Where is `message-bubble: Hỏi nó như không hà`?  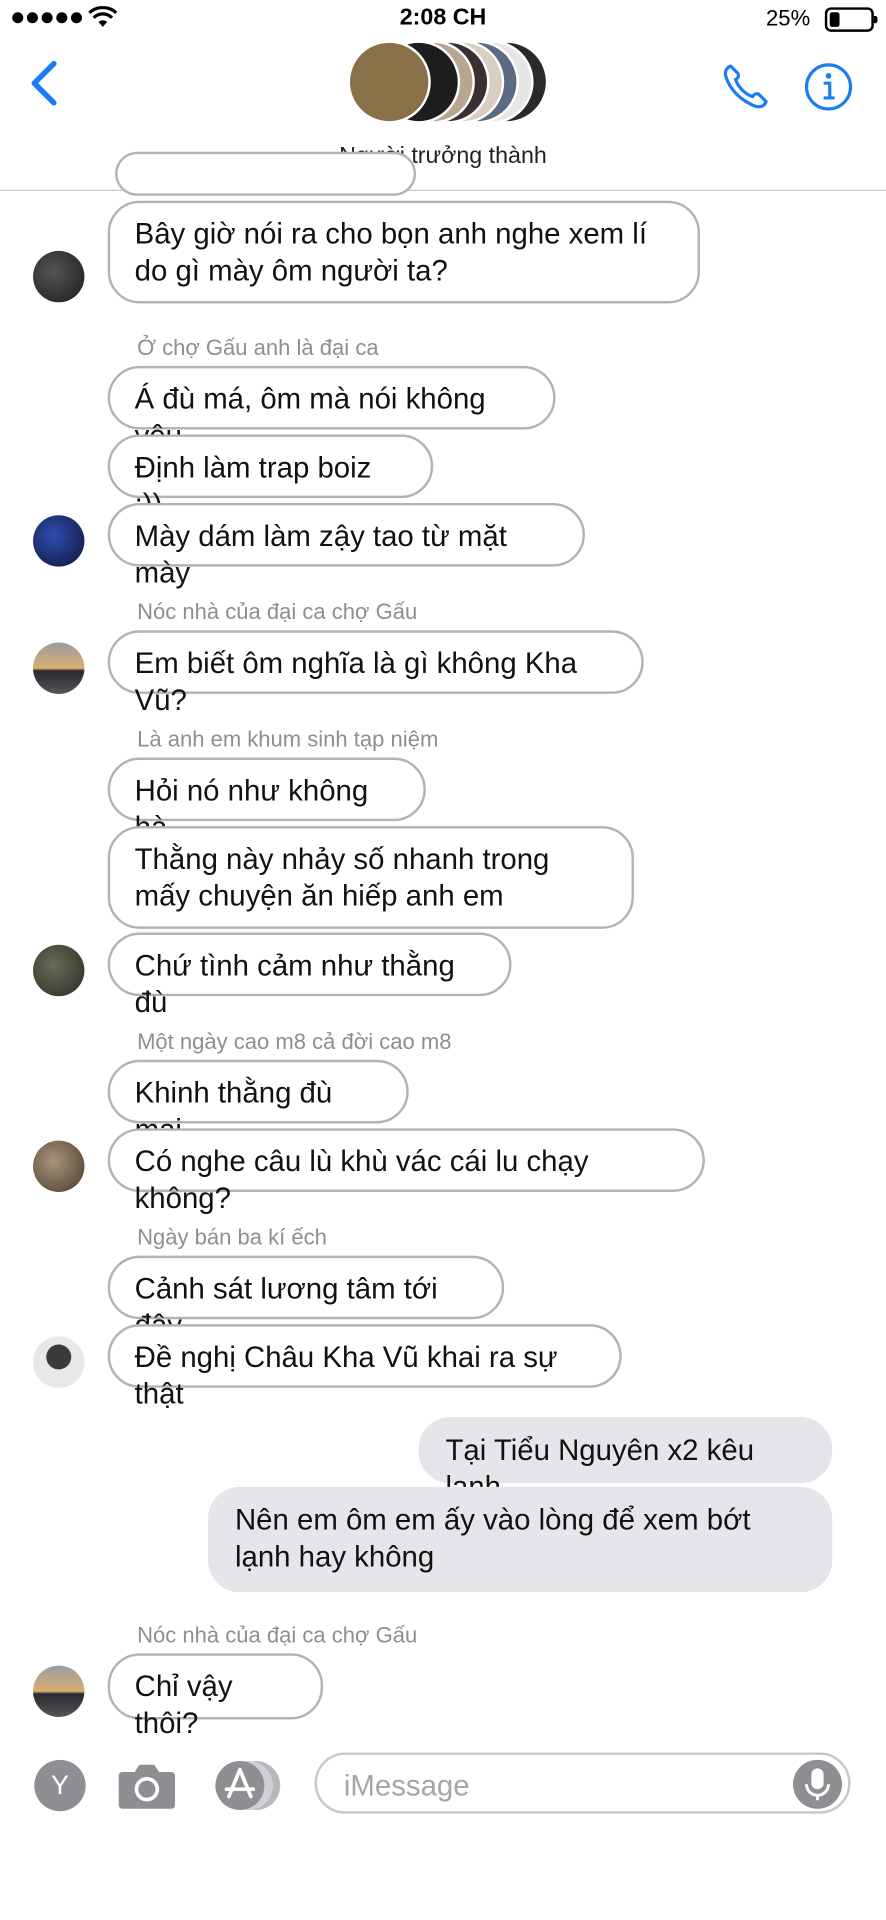
message-bubble: Hỏi nó như không hà is located at coordinates (266, 800).